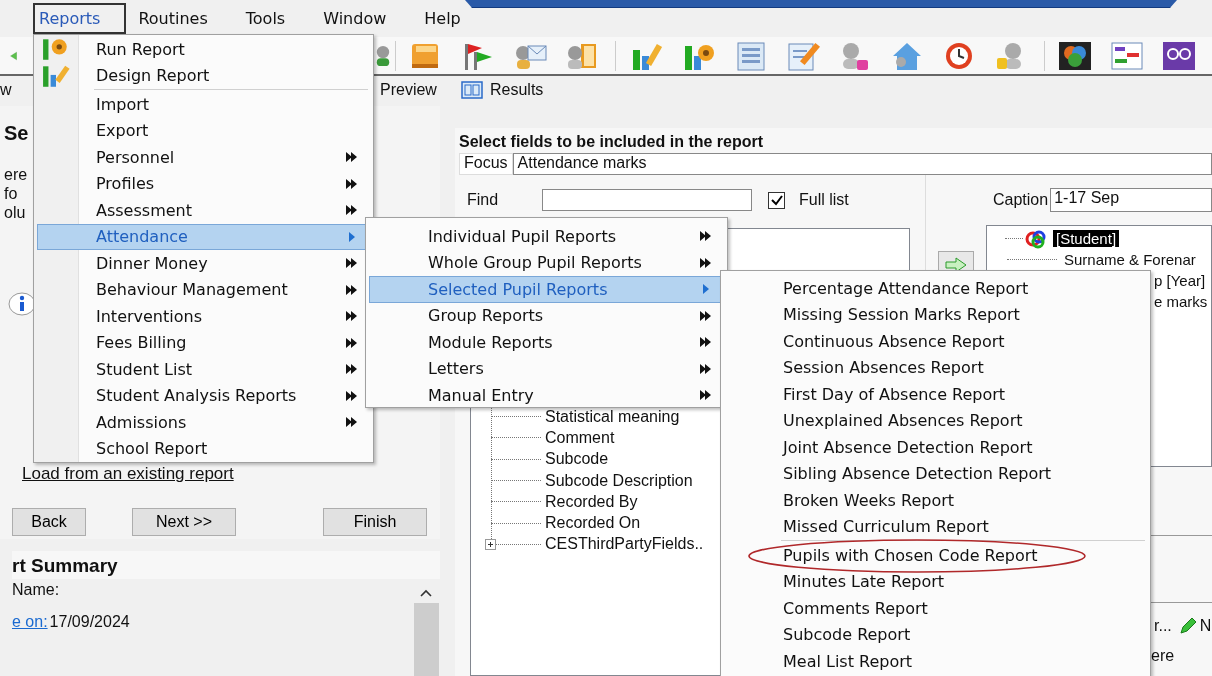 The width and height of the screenshot is (1212, 676). Describe the element at coordinates (15, 212) in the screenshot. I see `description-text: olu` at that location.